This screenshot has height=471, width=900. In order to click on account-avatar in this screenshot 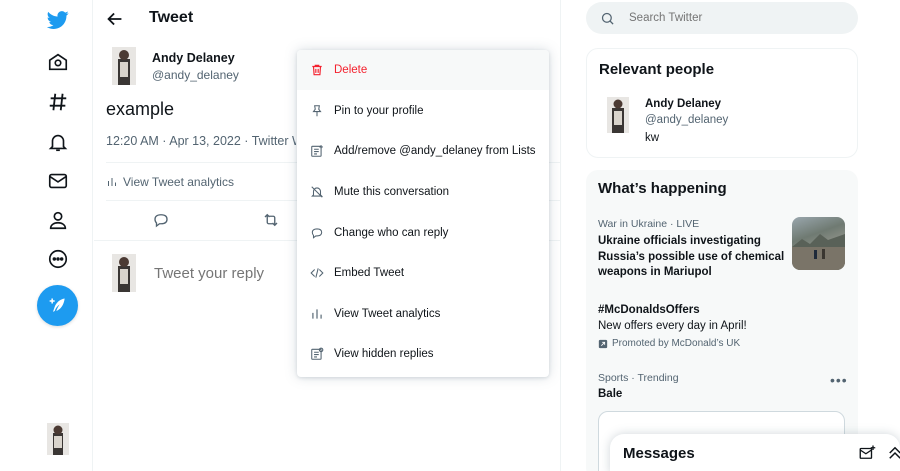, I will do `click(58, 439)`.